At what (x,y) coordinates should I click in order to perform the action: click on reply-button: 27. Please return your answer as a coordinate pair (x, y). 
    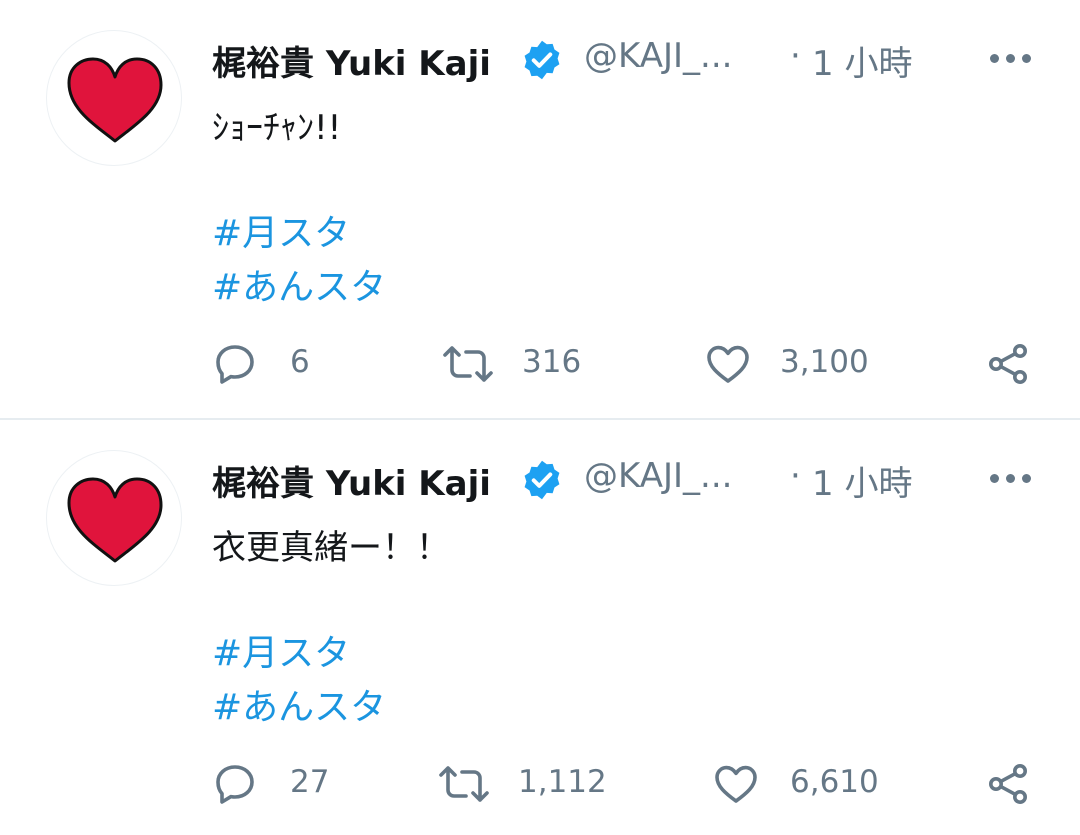
    Looking at the image, I should click on (277, 785).